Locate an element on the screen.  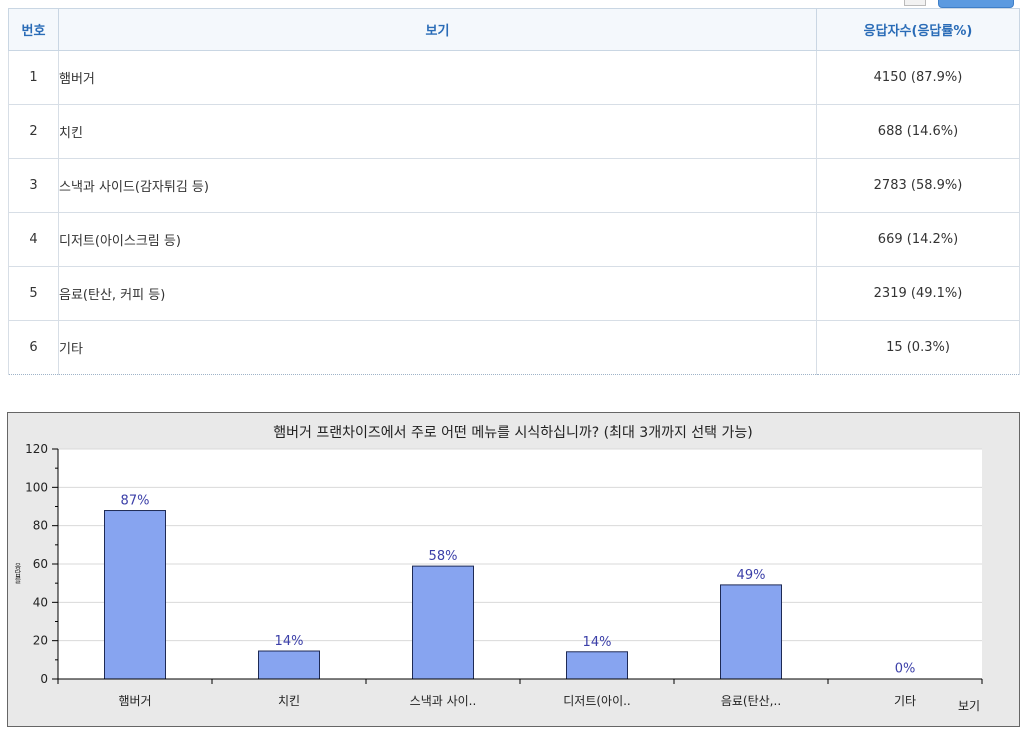
y-tick-label: 60 is located at coordinates (40, 564).